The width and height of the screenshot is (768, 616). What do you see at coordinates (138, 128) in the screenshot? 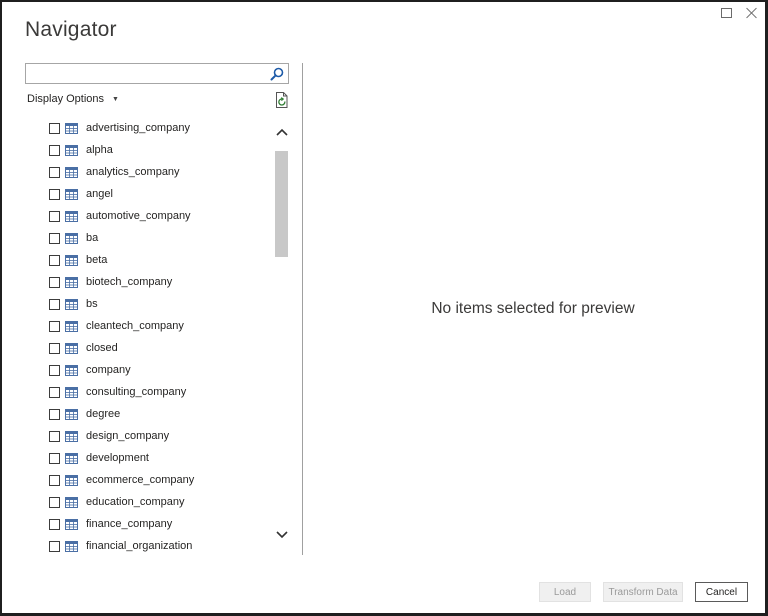
I see `table-list-item-label: advertising_company` at bounding box center [138, 128].